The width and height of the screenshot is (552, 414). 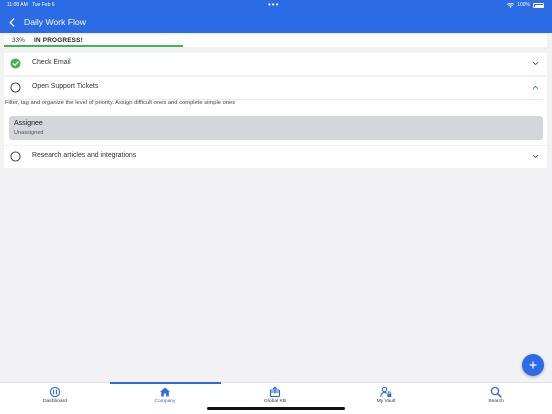 What do you see at coordinates (43, 5) in the screenshot?
I see `status-date: Tue Feb 6` at bounding box center [43, 5].